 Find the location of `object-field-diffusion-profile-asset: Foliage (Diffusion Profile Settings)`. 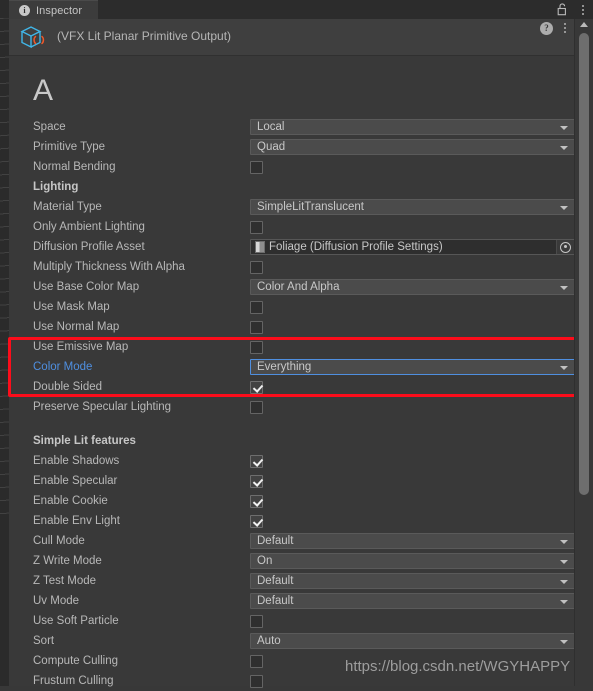

object-field-diffusion-profile-asset: Foliage (Diffusion Profile Settings) is located at coordinates (412, 247).